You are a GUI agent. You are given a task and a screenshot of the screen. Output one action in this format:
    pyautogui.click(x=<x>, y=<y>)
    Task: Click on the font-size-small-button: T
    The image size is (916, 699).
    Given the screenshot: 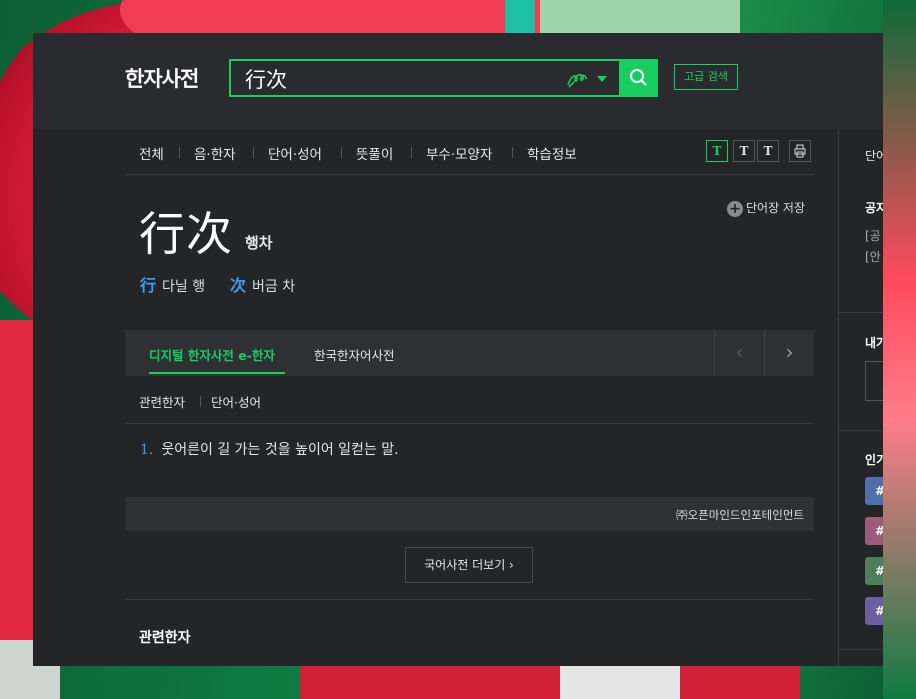 What is the action you would take?
    pyautogui.click(x=717, y=151)
    